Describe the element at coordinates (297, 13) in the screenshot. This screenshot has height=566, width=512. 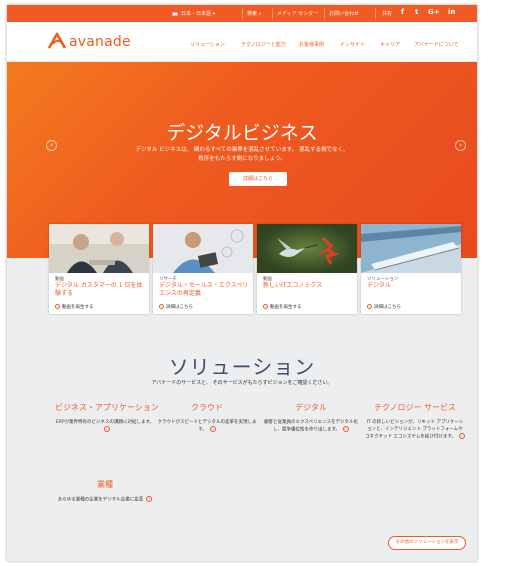
I see `media-center-link: メディア センター` at that location.